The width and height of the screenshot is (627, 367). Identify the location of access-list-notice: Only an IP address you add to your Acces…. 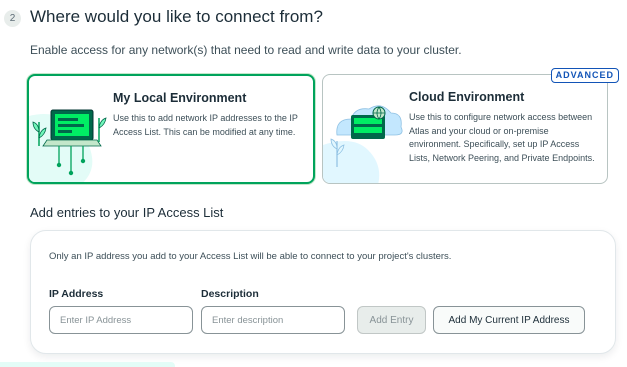
(250, 256).